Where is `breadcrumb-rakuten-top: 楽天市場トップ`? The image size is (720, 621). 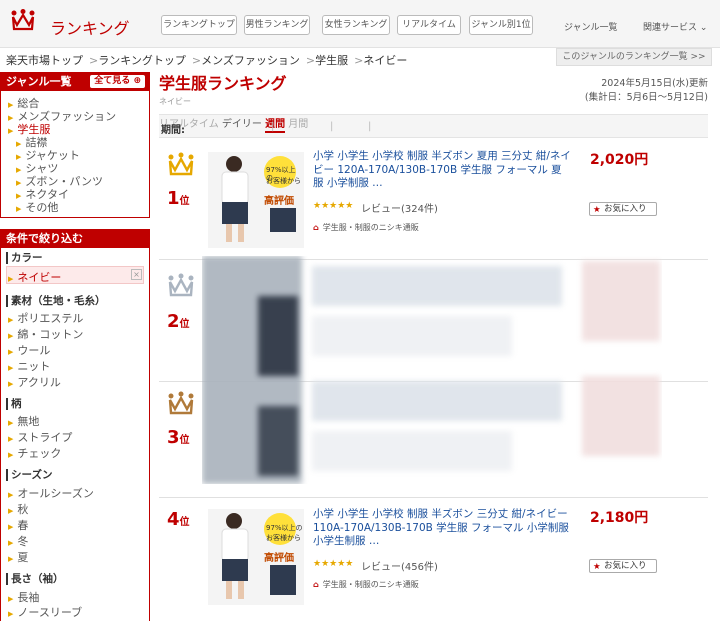
breadcrumb-rakuten-top: 楽天市場トップ is located at coordinates (44, 60).